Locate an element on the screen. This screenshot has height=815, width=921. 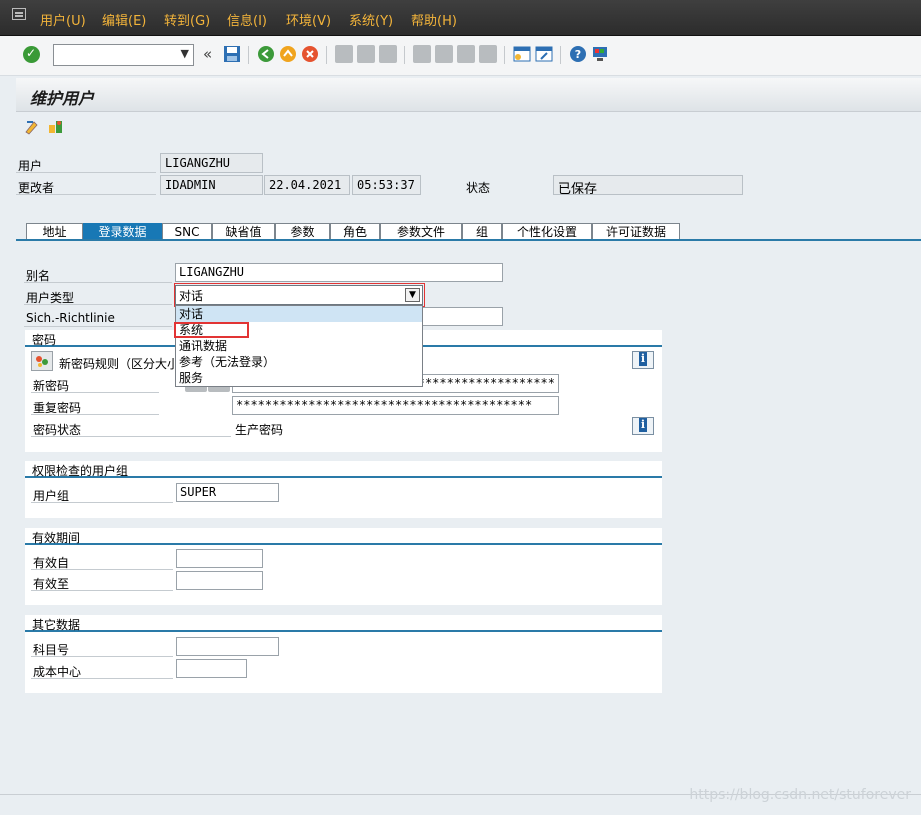
tab-snc: SNC is located at coordinates (187, 231).